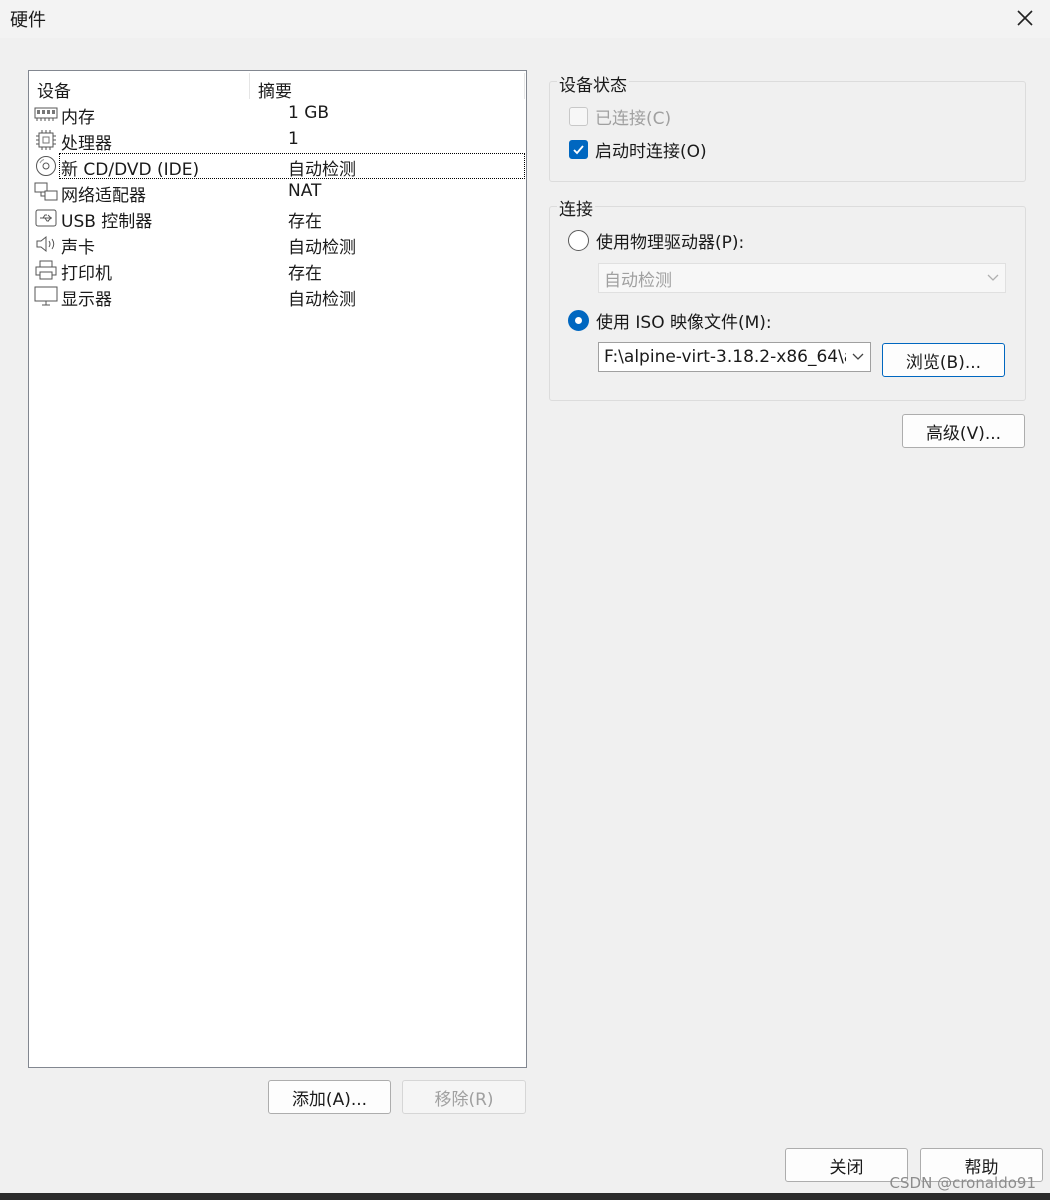 Image resolution: width=1050 pixels, height=1200 pixels. Describe the element at coordinates (593, 83) in the screenshot. I see `device-status-group-label: 设备状态` at that location.